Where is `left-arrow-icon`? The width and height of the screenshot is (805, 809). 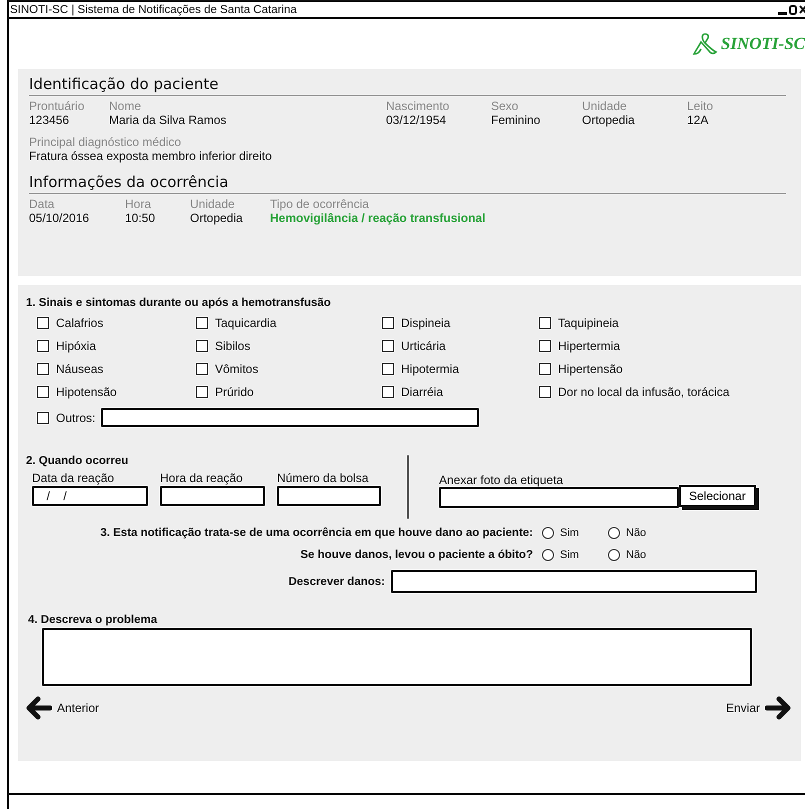
left-arrow-icon is located at coordinates (39, 708).